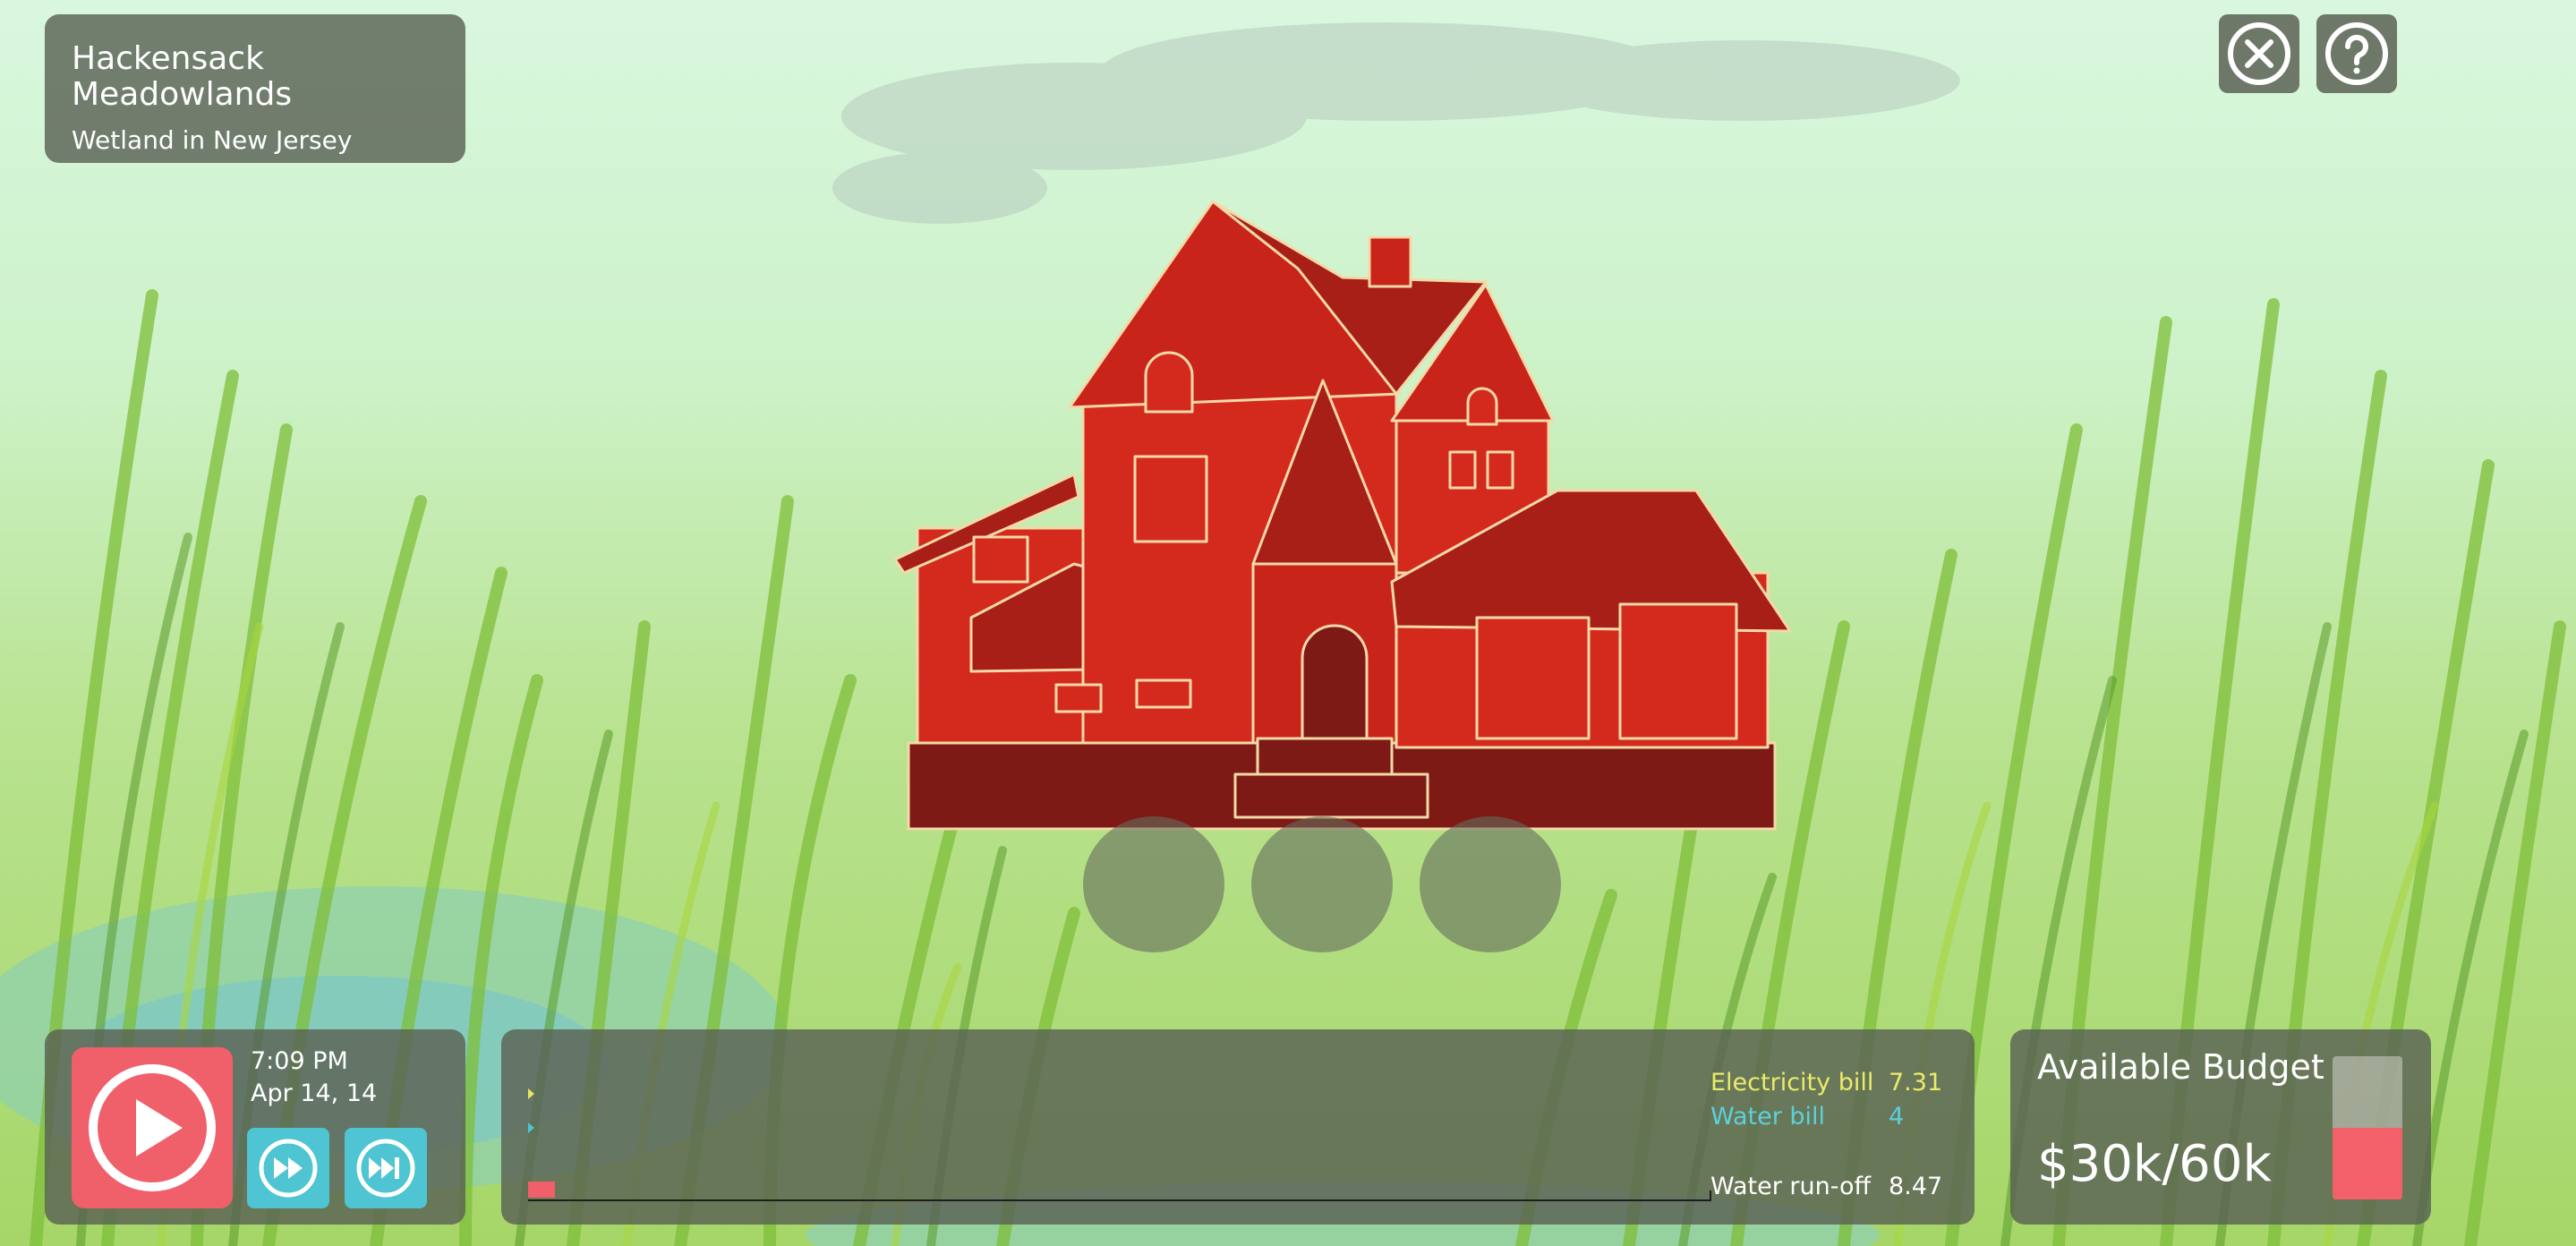  What do you see at coordinates (1119, 1200) in the screenshot?
I see `graph-axis` at bounding box center [1119, 1200].